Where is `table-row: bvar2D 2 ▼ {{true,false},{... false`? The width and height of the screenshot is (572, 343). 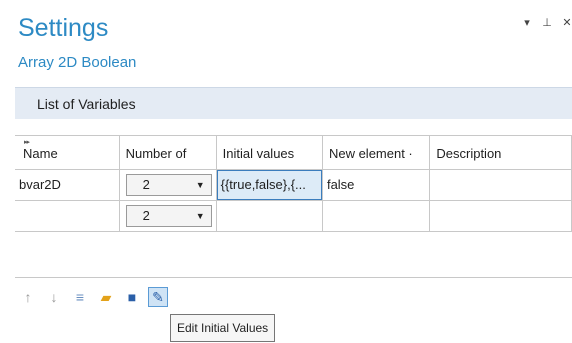 table-row: bvar2D 2 ▼ {{true,false},{... false is located at coordinates (293, 185).